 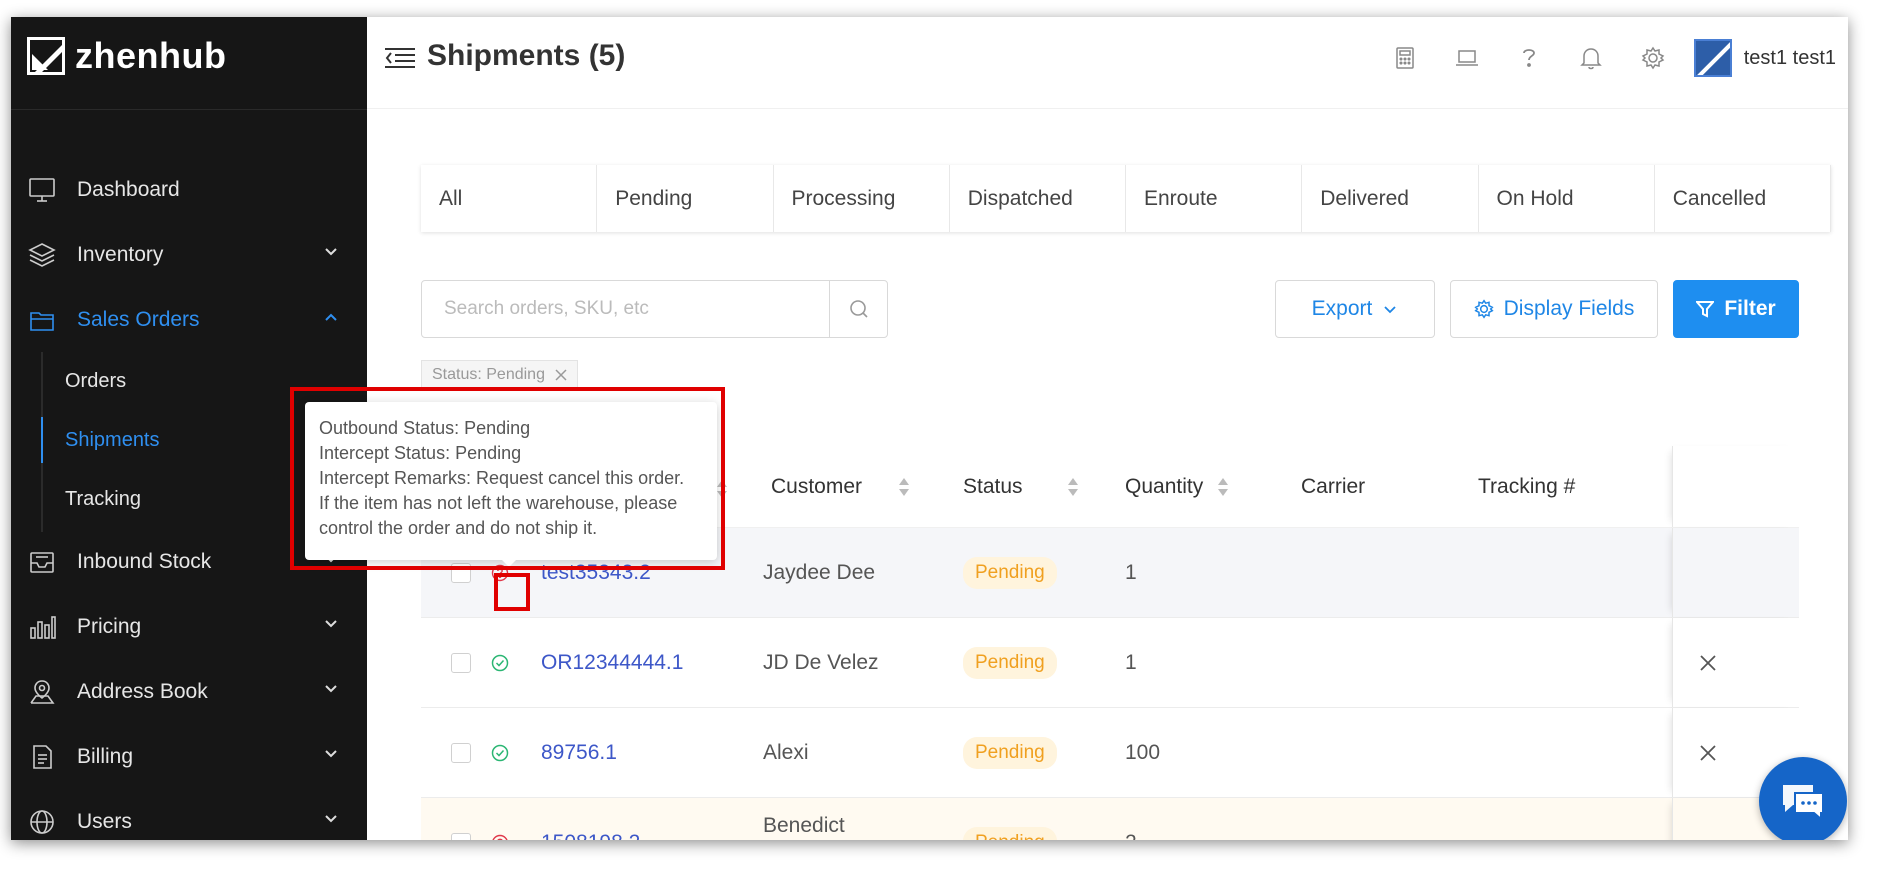 What do you see at coordinates (1750, 308) in the screenshot?
I see `filter-button-label: Filter` at bounding box center [1750, 308].